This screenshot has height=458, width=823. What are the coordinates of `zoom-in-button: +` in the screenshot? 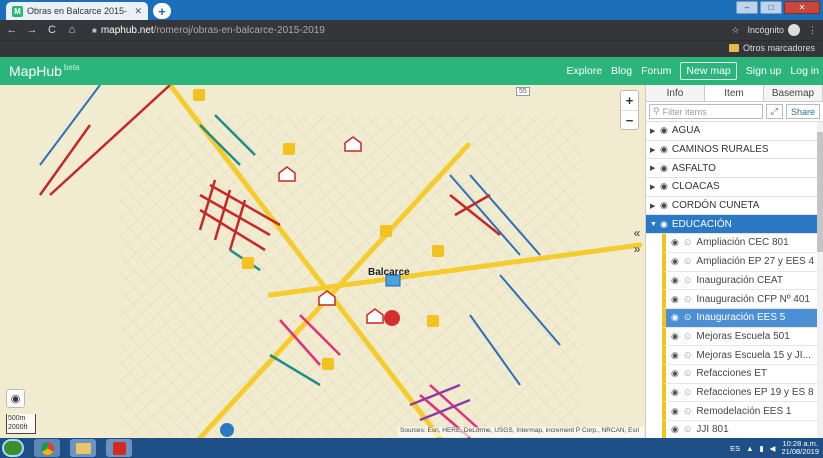 It's located at (629, 100).